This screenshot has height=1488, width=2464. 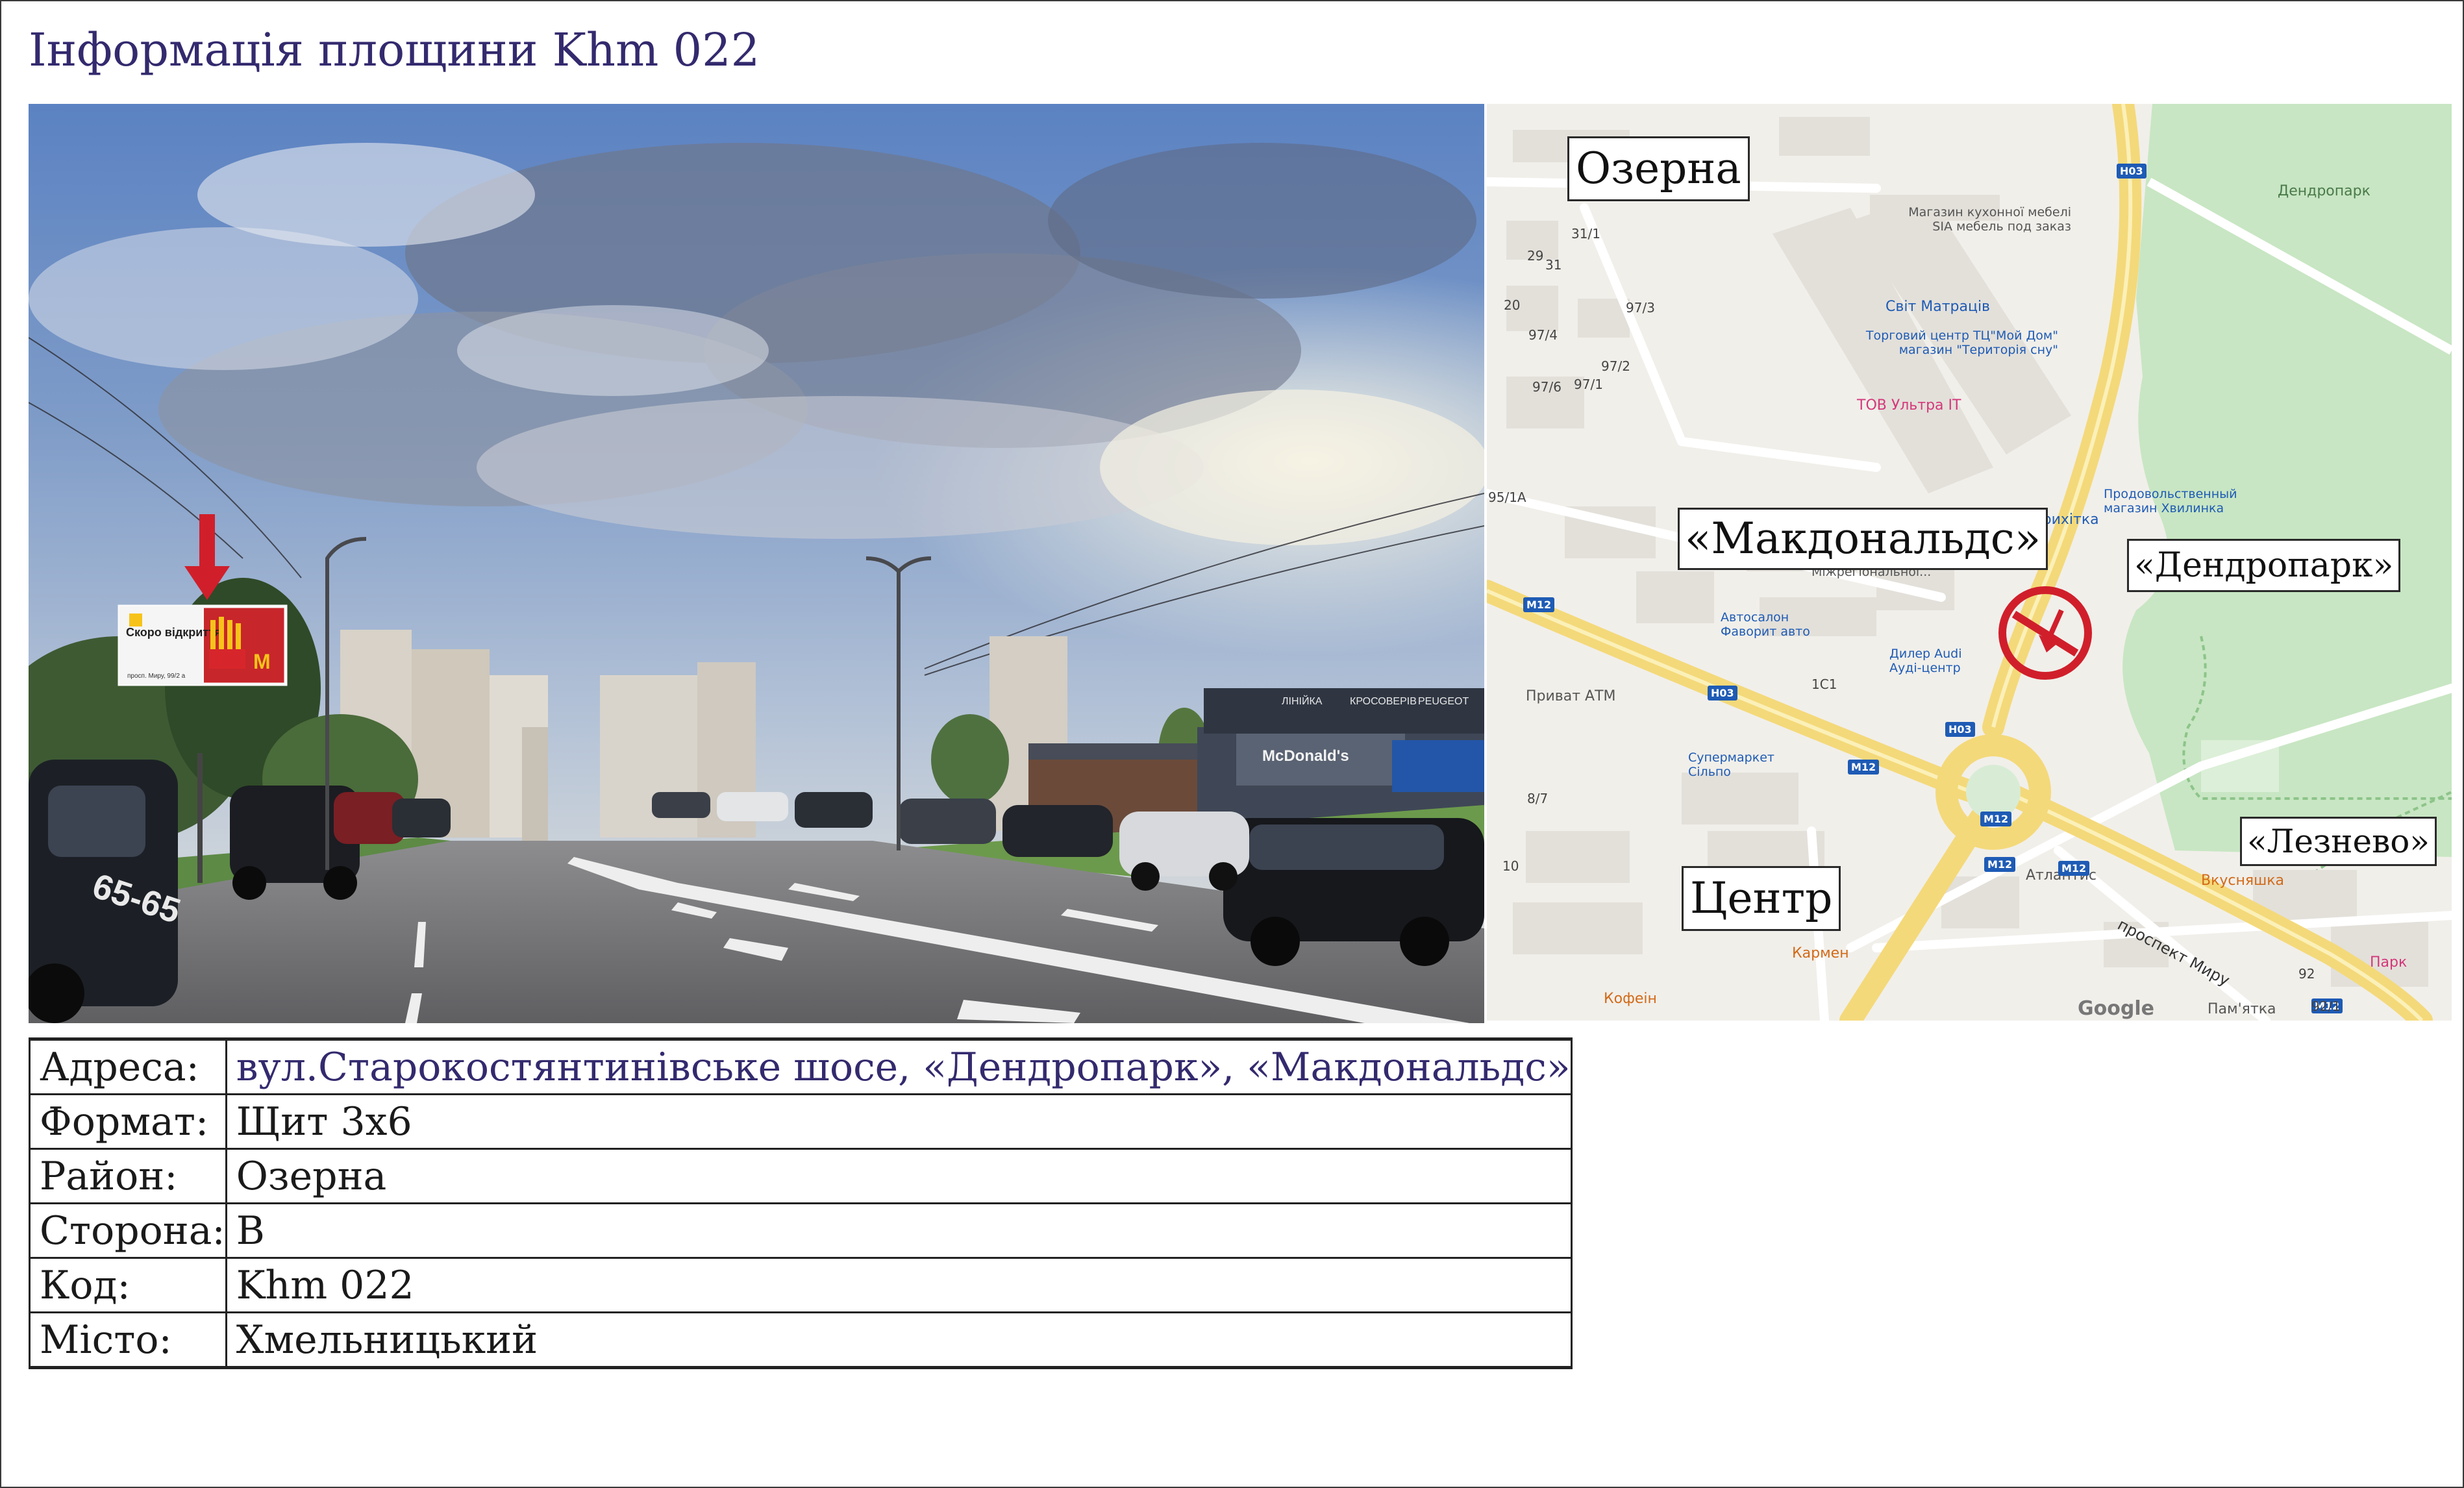 I want to click on side-value: B, so click(x=899, y=1230).